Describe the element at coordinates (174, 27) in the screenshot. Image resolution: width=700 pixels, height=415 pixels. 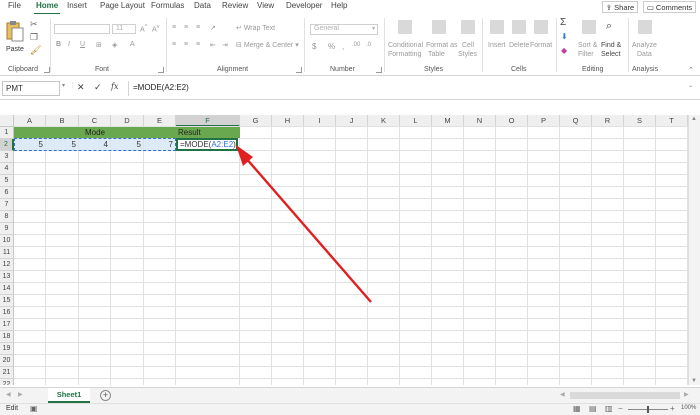
I see `align-top-icon: ≡` at that location.